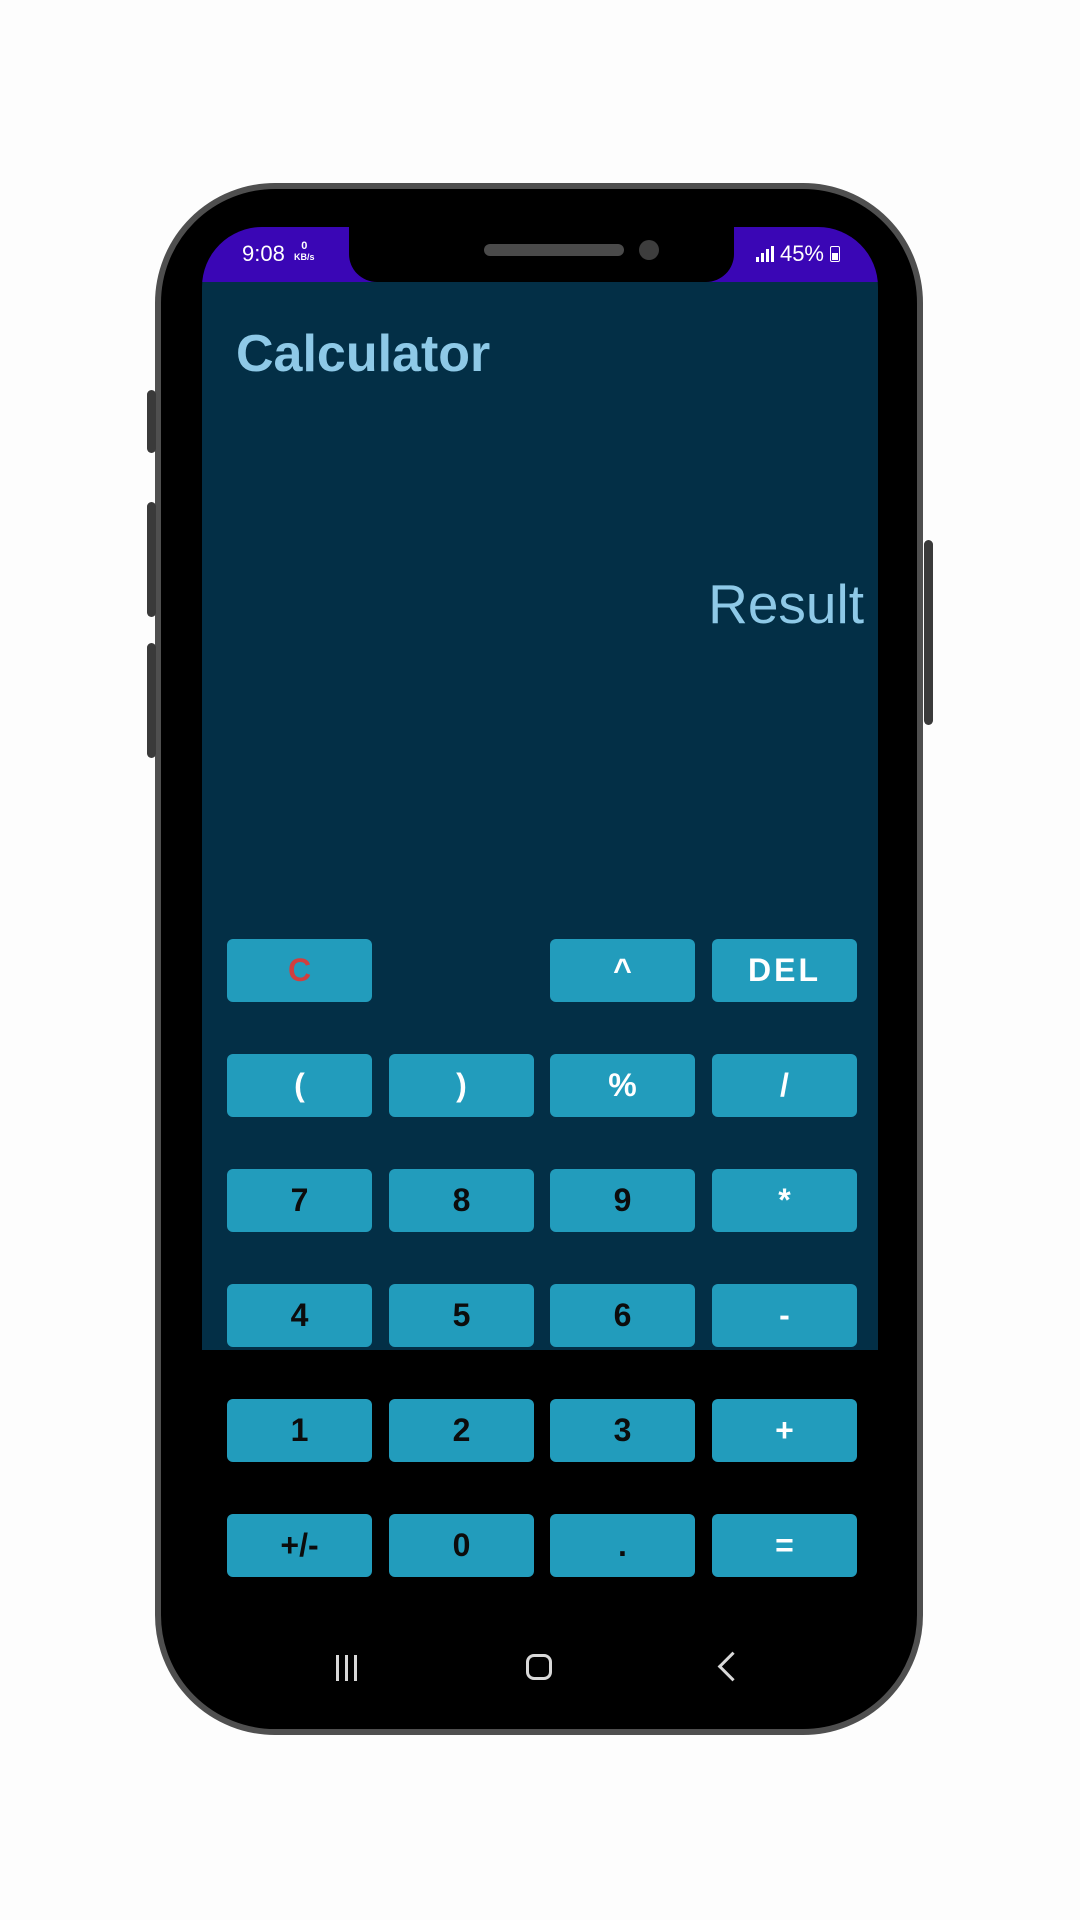 This screenshot has height=1920, width=1080. I want to click on digit-1-button: 1, so click(299, 1430).